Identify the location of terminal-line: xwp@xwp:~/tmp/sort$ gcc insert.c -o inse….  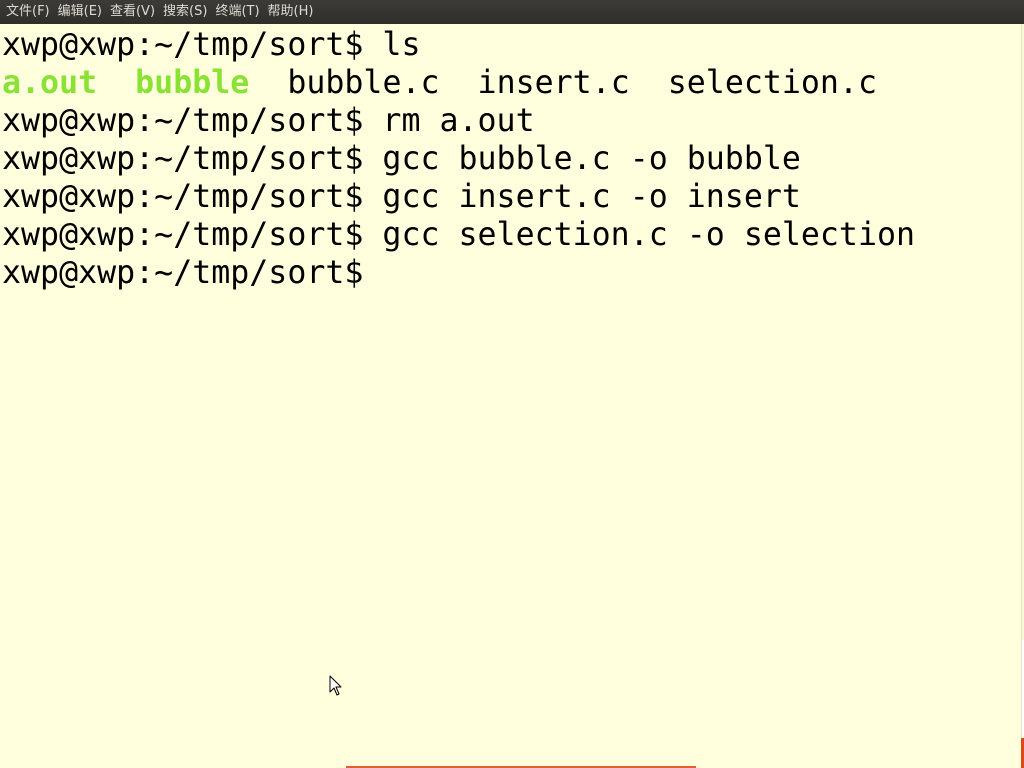
(511, 197).